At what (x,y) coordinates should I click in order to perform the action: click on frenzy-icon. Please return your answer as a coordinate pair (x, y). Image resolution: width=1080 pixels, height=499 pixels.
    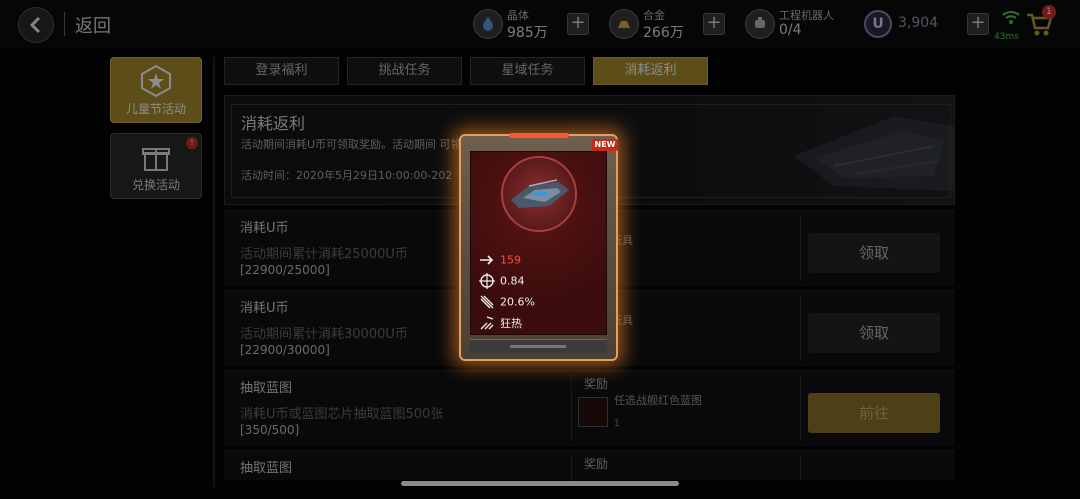
    Looking at the image, I should click on (487, 323).